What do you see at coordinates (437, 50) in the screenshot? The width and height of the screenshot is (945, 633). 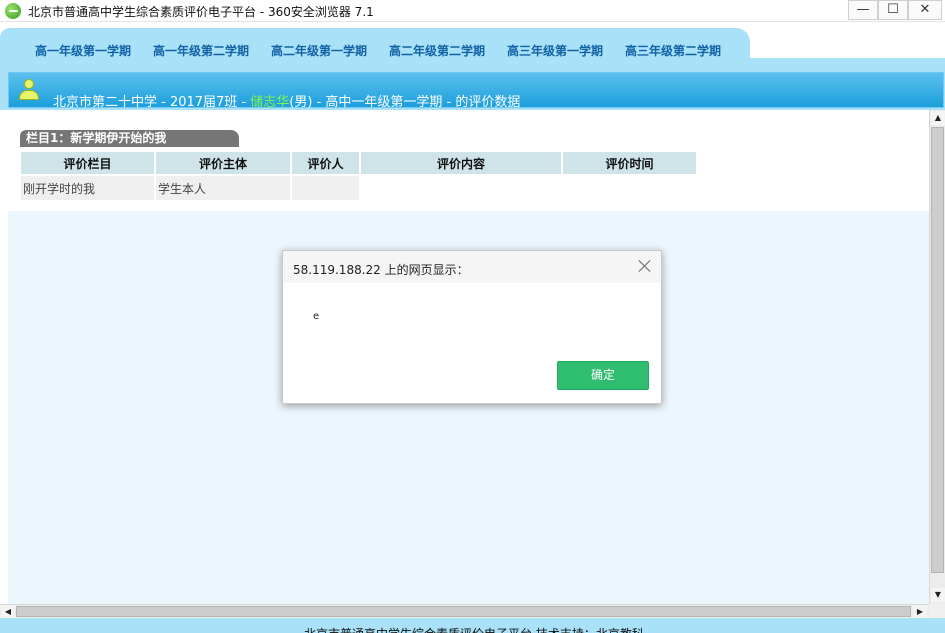 I see `tab-grade2-term2: 高二年级第二学期` at bounding box center [437, 50].